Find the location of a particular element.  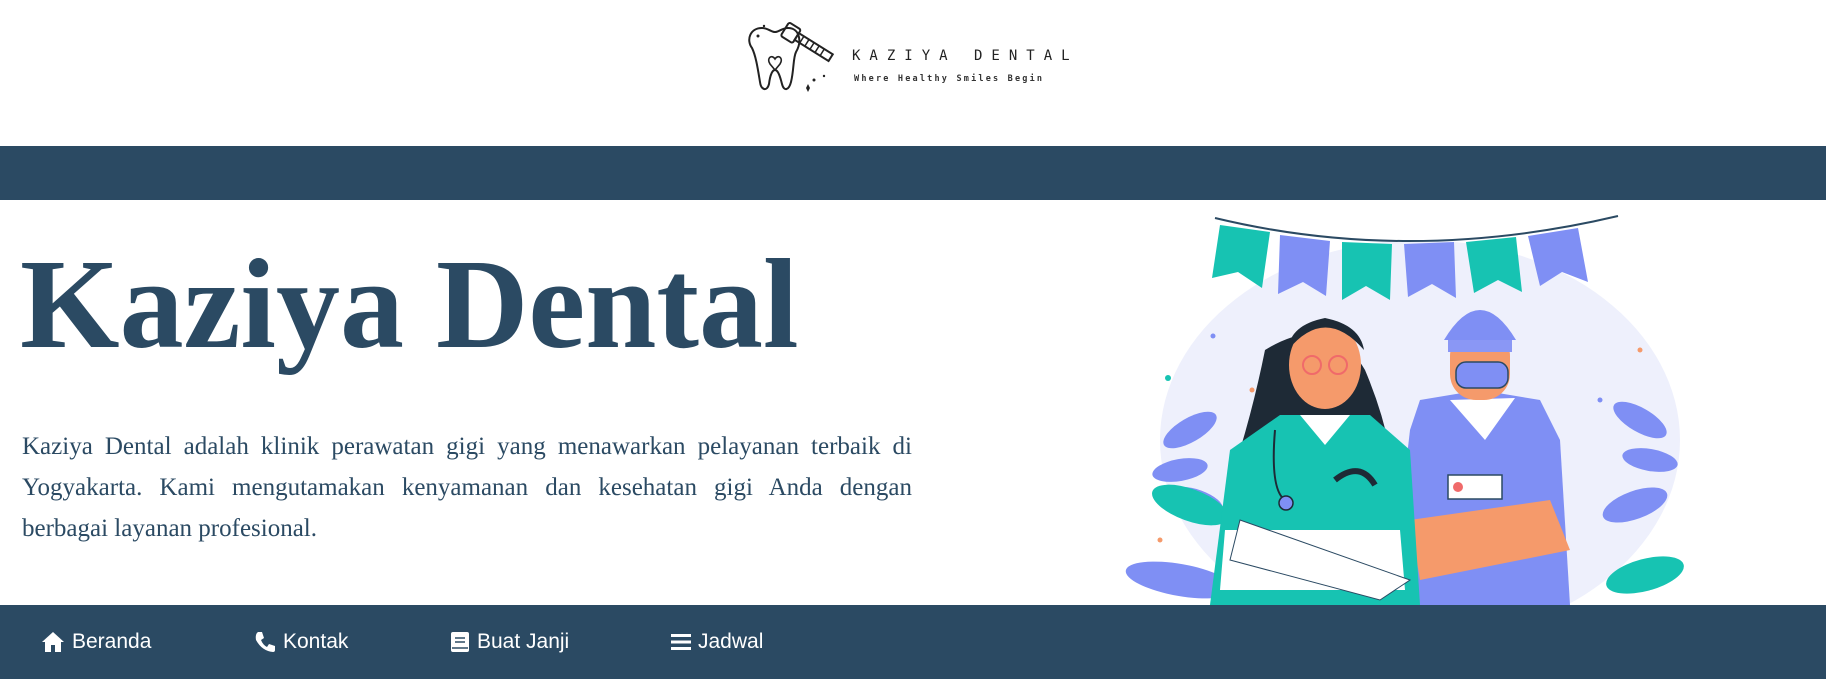

home-icon is located at coordinates (53, 642).